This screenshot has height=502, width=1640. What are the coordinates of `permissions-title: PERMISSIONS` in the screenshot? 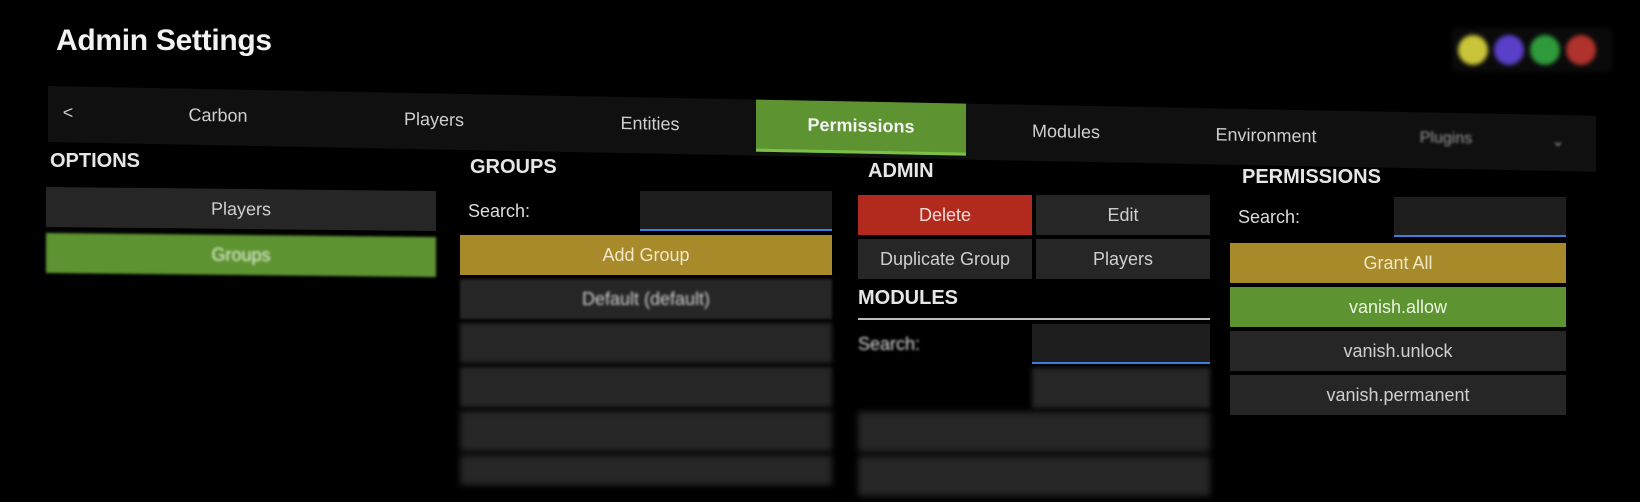 It's located at (1311, 177).